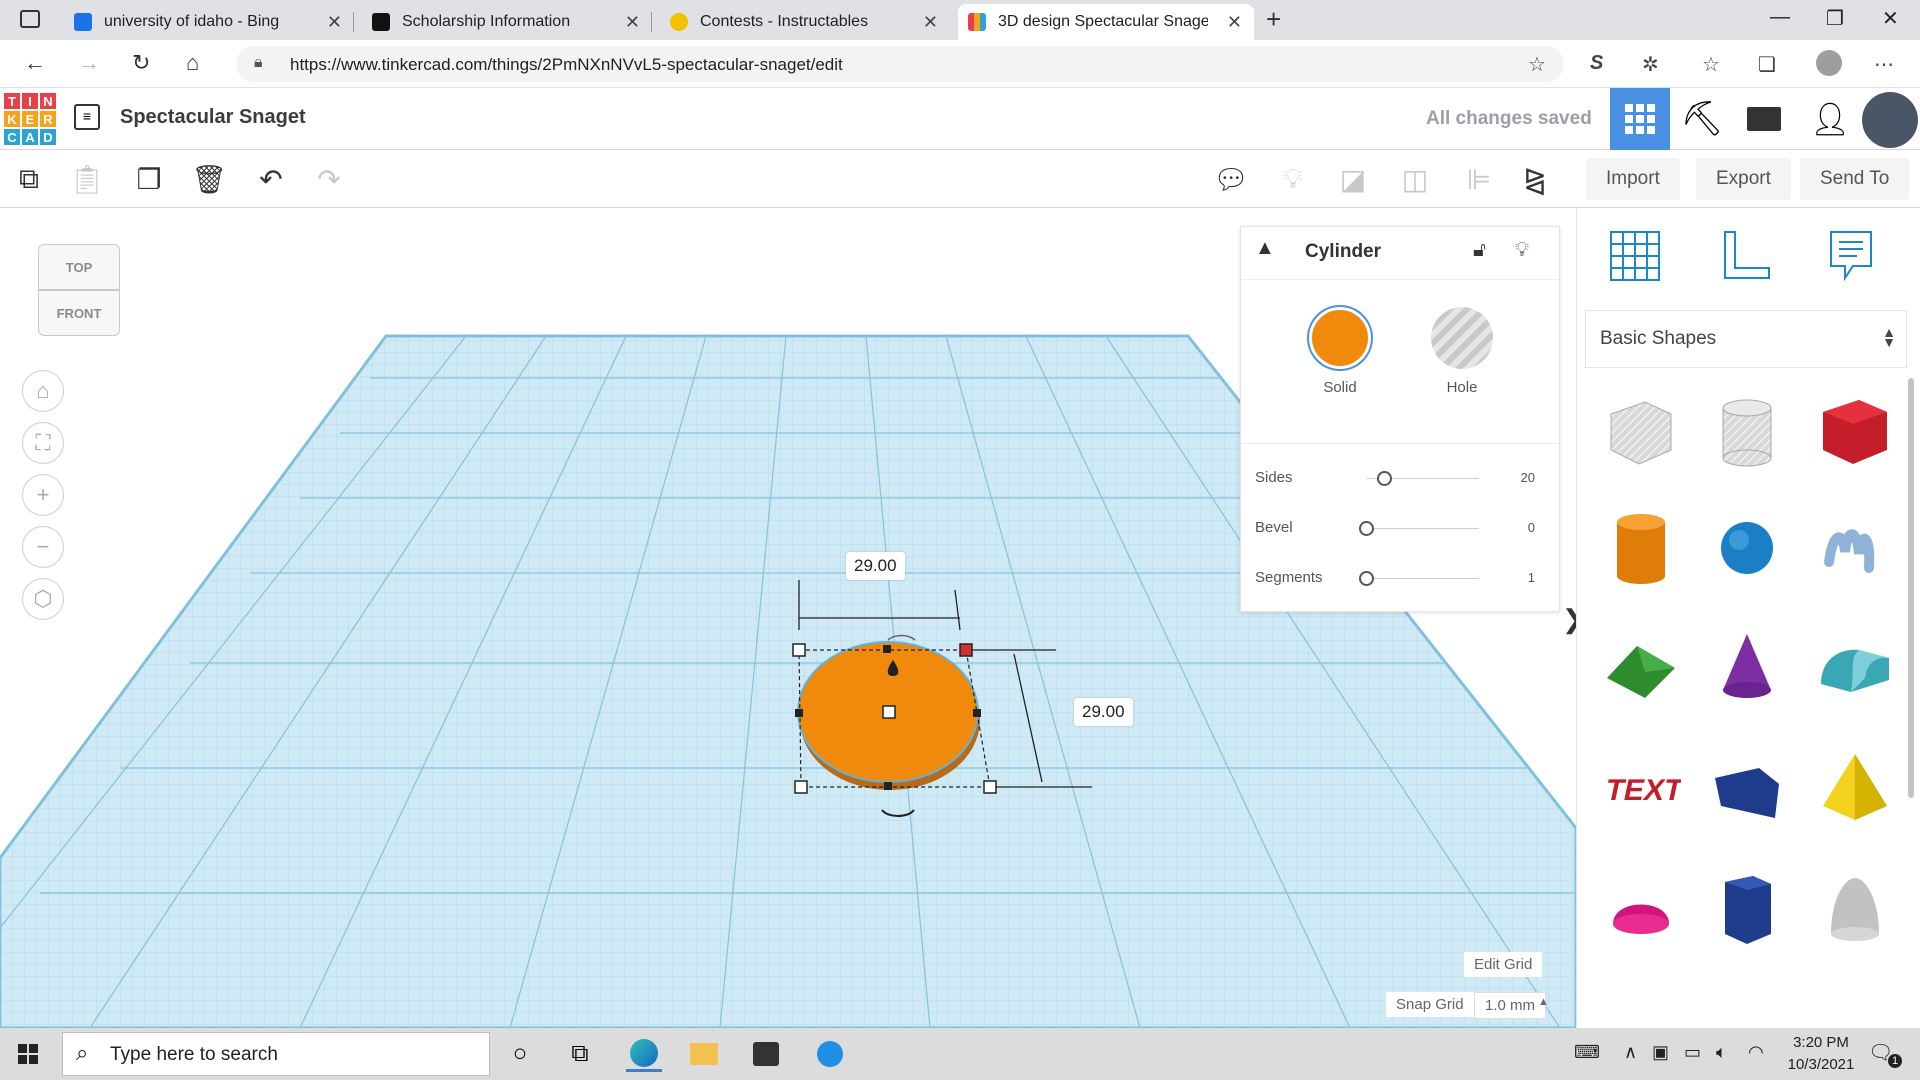 Image resolution: width=1920 pixels, height=1080 pixels. What do you see at coordinates (1596, 63) in the screenshot?
I see `extension-s-icon: S` at bounding box center [1596, 63].